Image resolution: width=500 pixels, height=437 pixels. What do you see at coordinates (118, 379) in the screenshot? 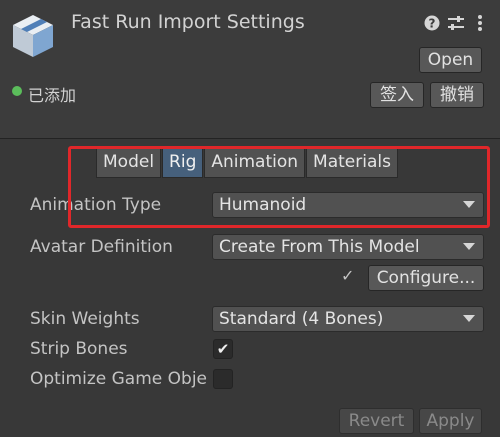
I see `optimize-game-objects-label: Optimize Game Obje` at bounding box center [118, 379].